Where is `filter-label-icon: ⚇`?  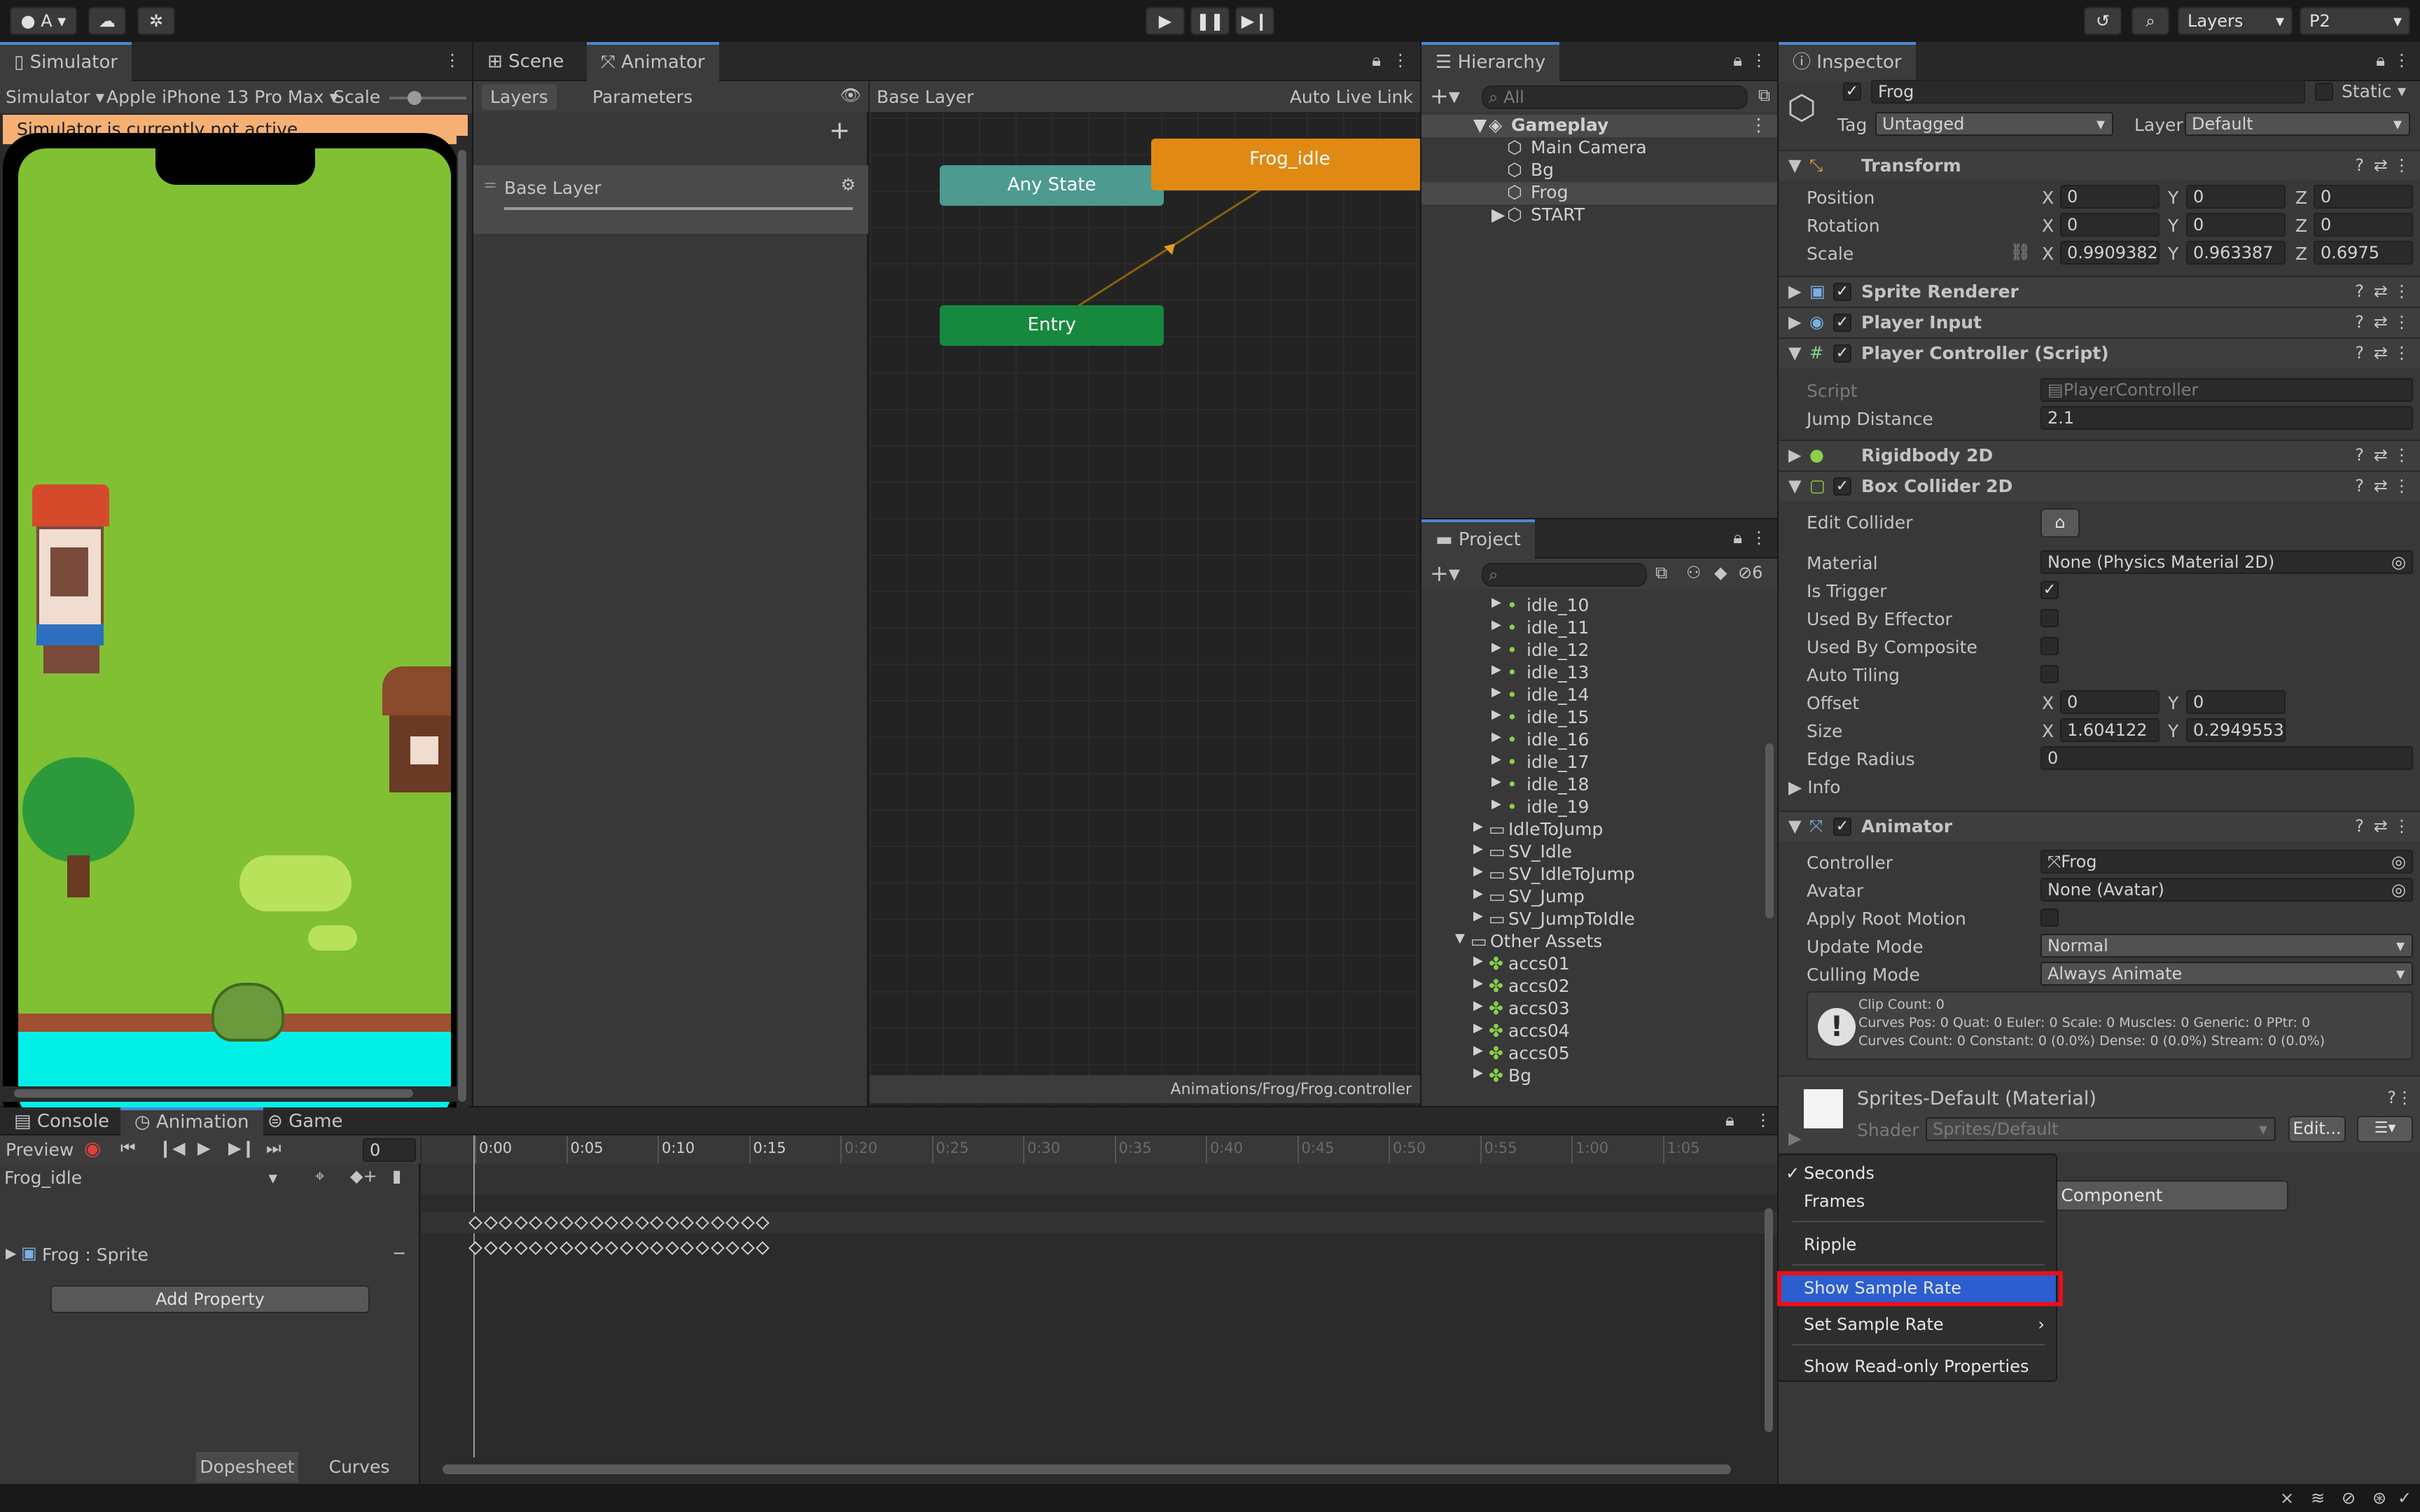 filter-label-icon: ⚇ is located at coordinates (1694, 572).